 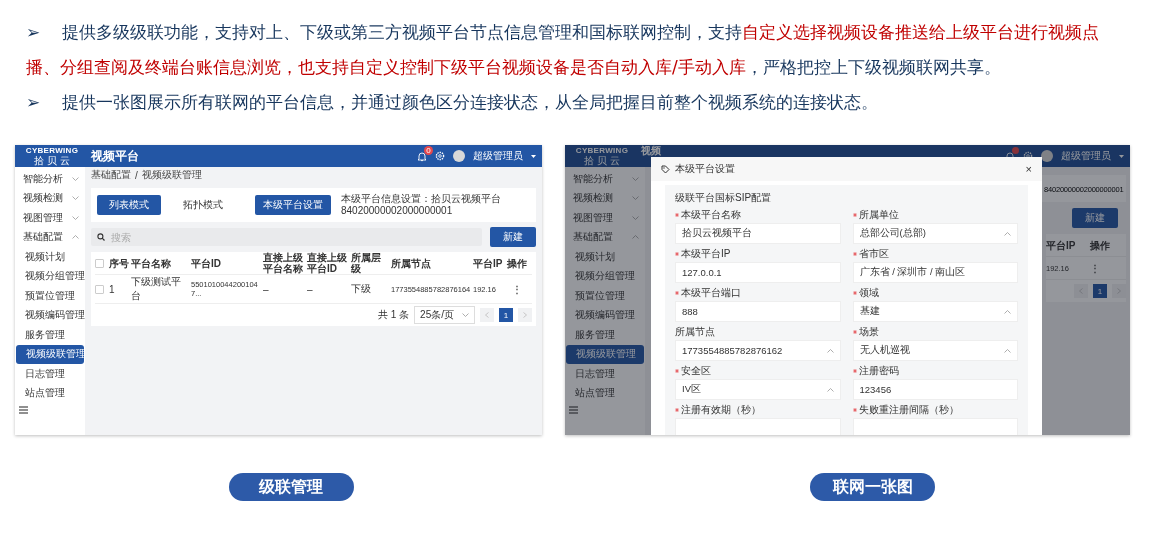 What do you see at coordinates (651, 150) in the screenshot?
I see `app-title: 视频` at bounding box center [651, 150].